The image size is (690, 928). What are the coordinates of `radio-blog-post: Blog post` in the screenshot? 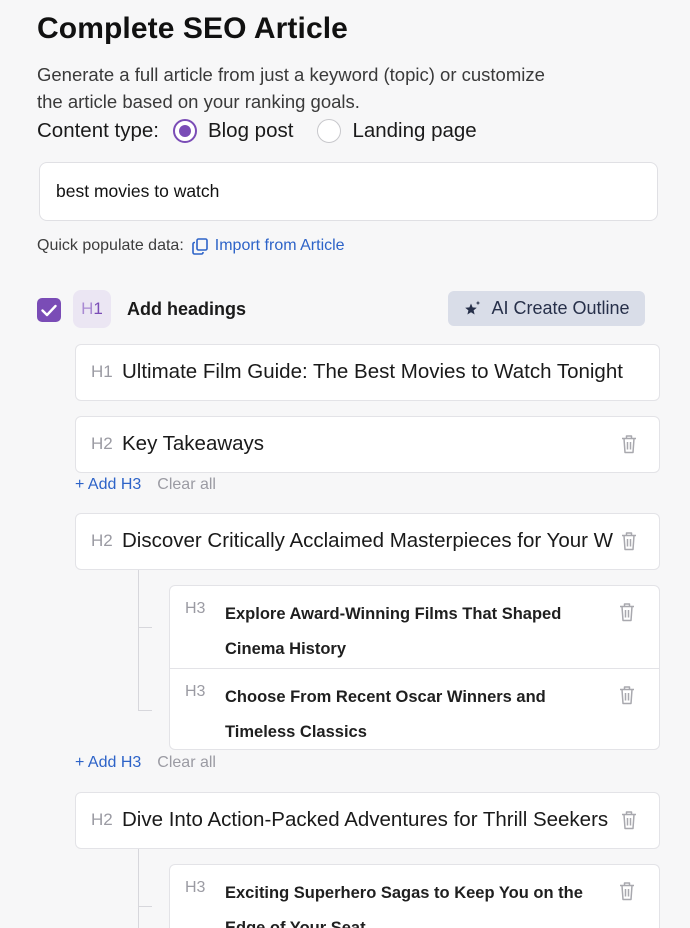 It's located at (233, 131).